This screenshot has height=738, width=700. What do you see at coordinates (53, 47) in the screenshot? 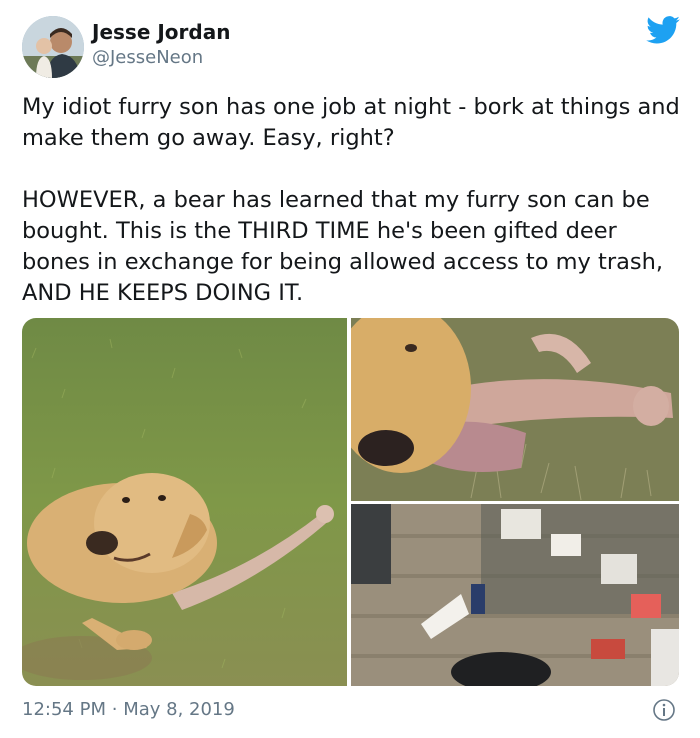
I see `avatar` at bounding box center [53, 47].